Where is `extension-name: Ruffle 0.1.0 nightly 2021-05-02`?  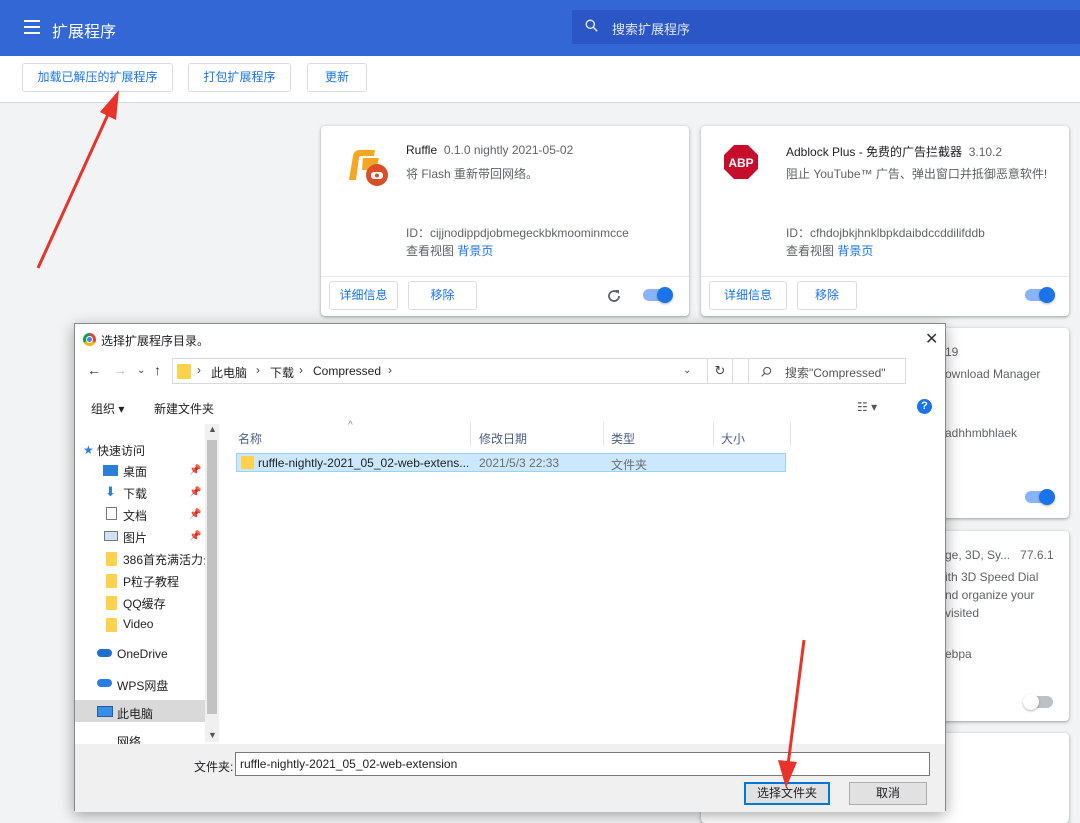
extension-name: Ruffle 0.1.0 nightly 2021-05-02 is located at coordinates (490, 150).